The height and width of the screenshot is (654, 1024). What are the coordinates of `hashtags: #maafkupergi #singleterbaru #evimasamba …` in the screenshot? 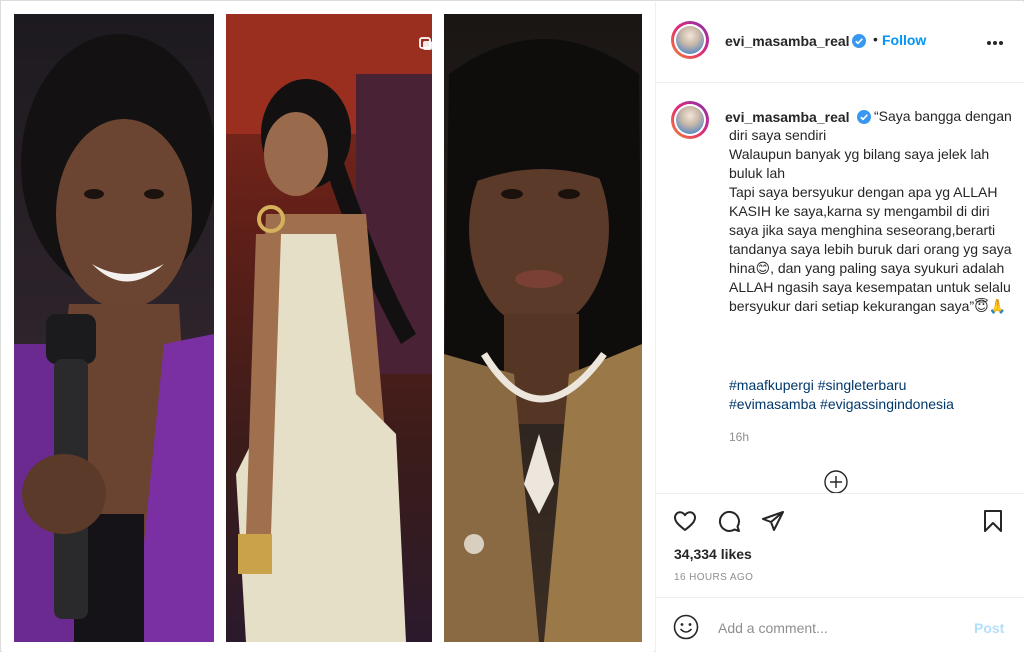 It's located at (874, 395).